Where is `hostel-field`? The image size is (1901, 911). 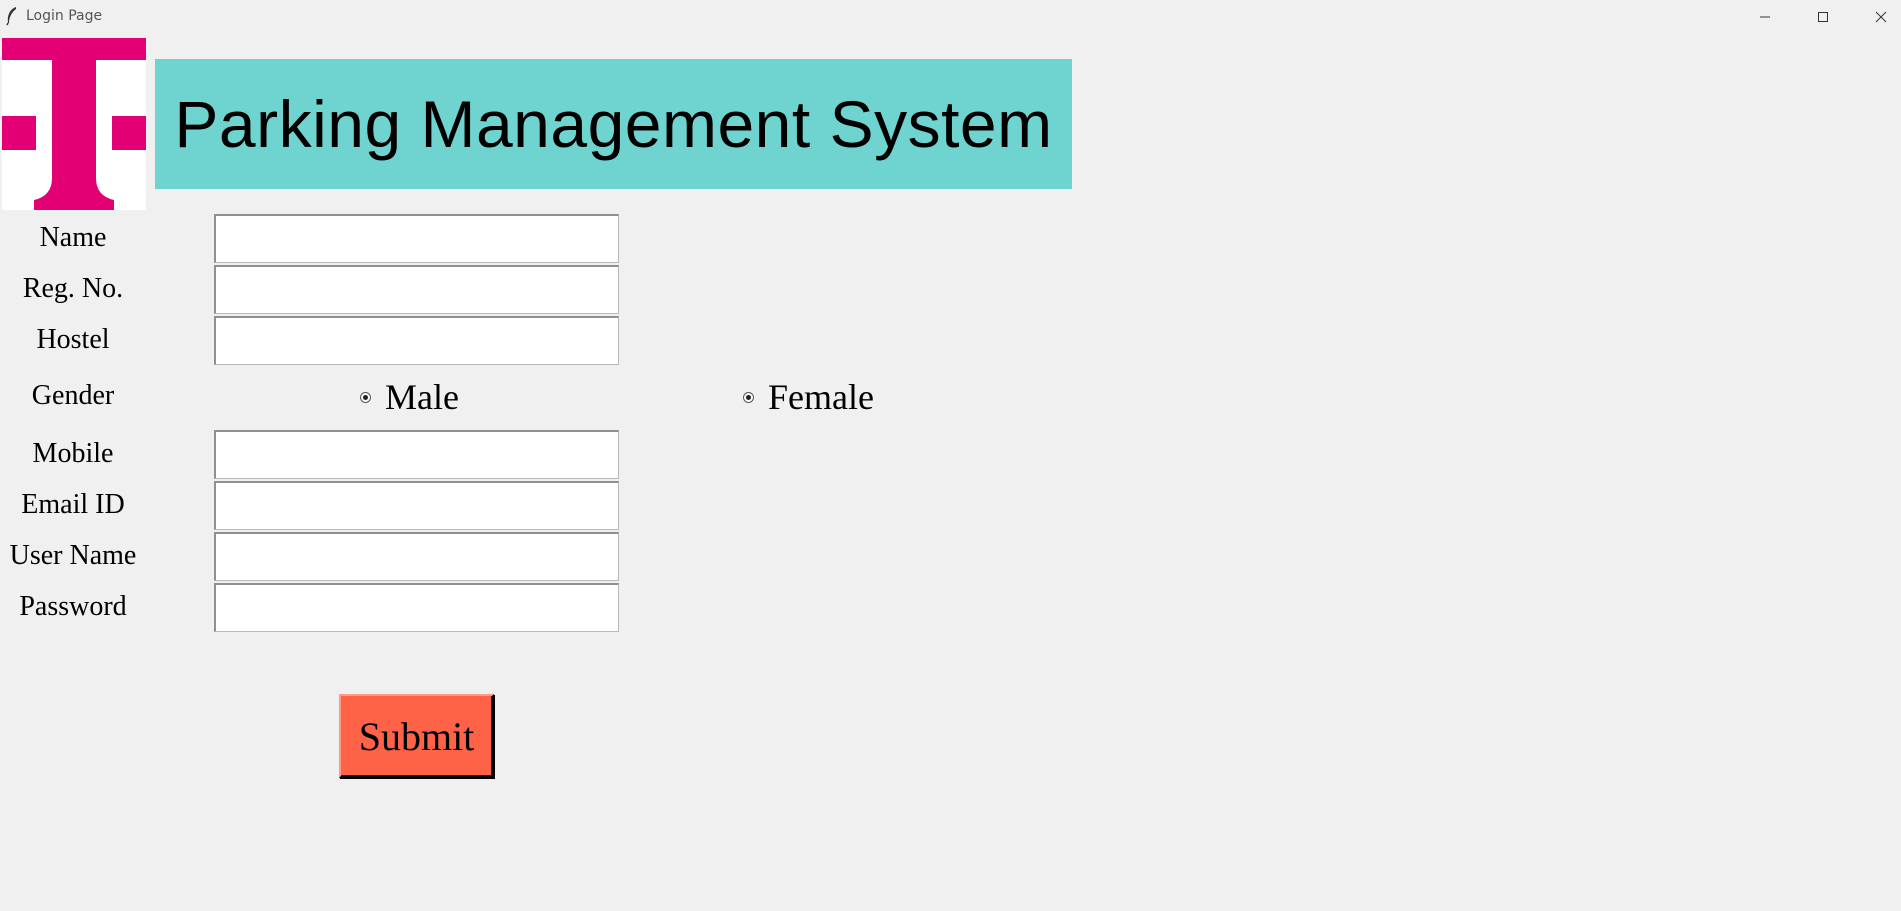 hostel-field is located at coordinates (416, 340).